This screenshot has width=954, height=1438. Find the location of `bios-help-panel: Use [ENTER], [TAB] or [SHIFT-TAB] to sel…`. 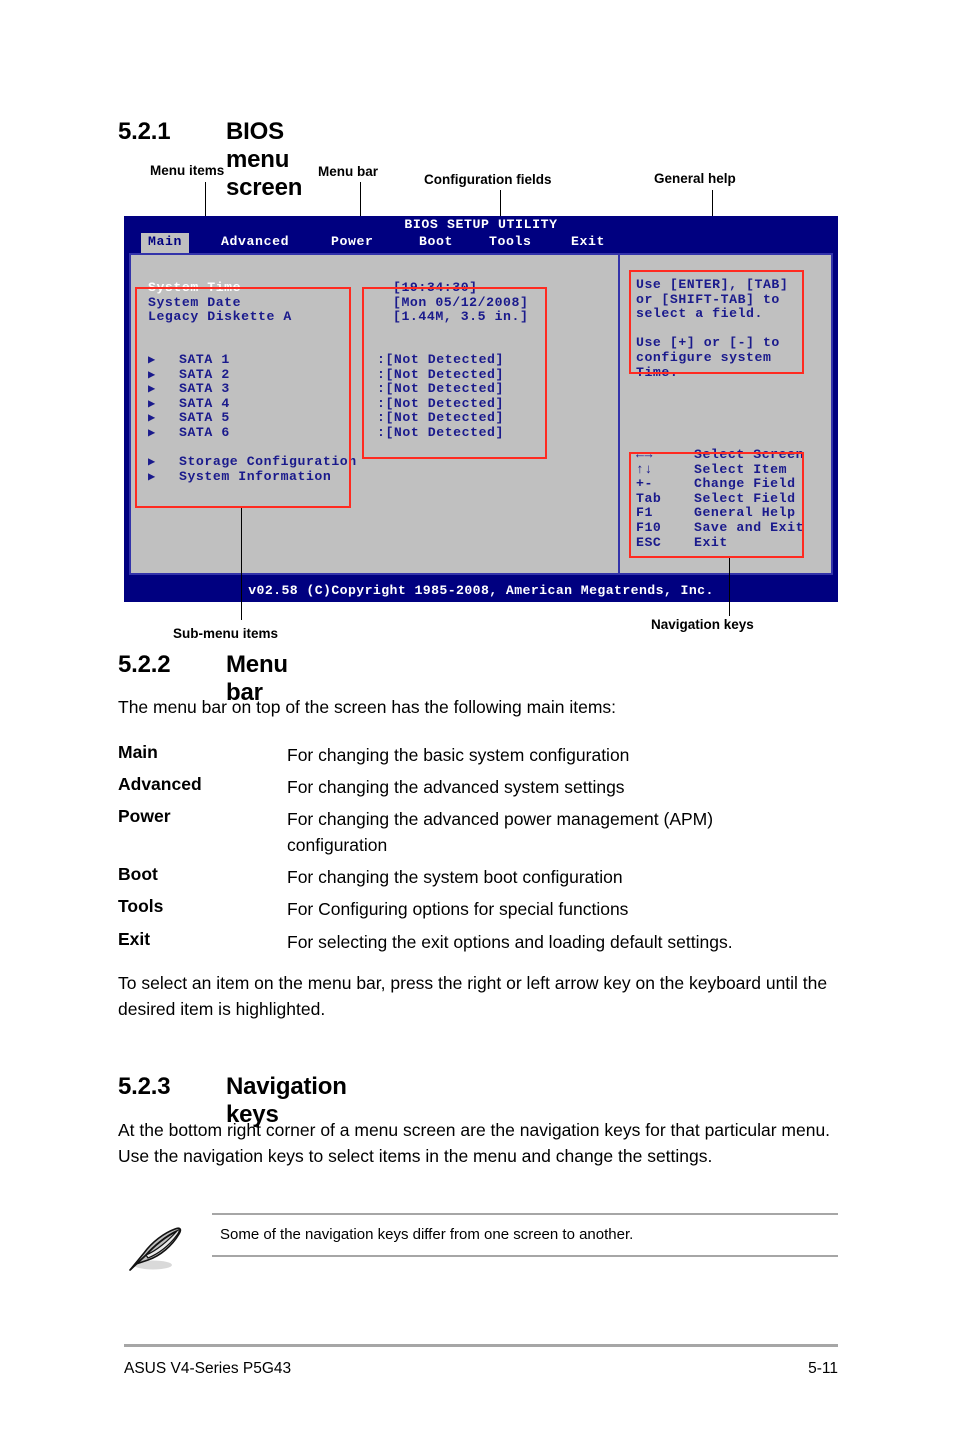

bios-help-panel: Use [ENTER], [TAB] or [SHIFT-TAB] to sel… is located at coordinates (725, 414).